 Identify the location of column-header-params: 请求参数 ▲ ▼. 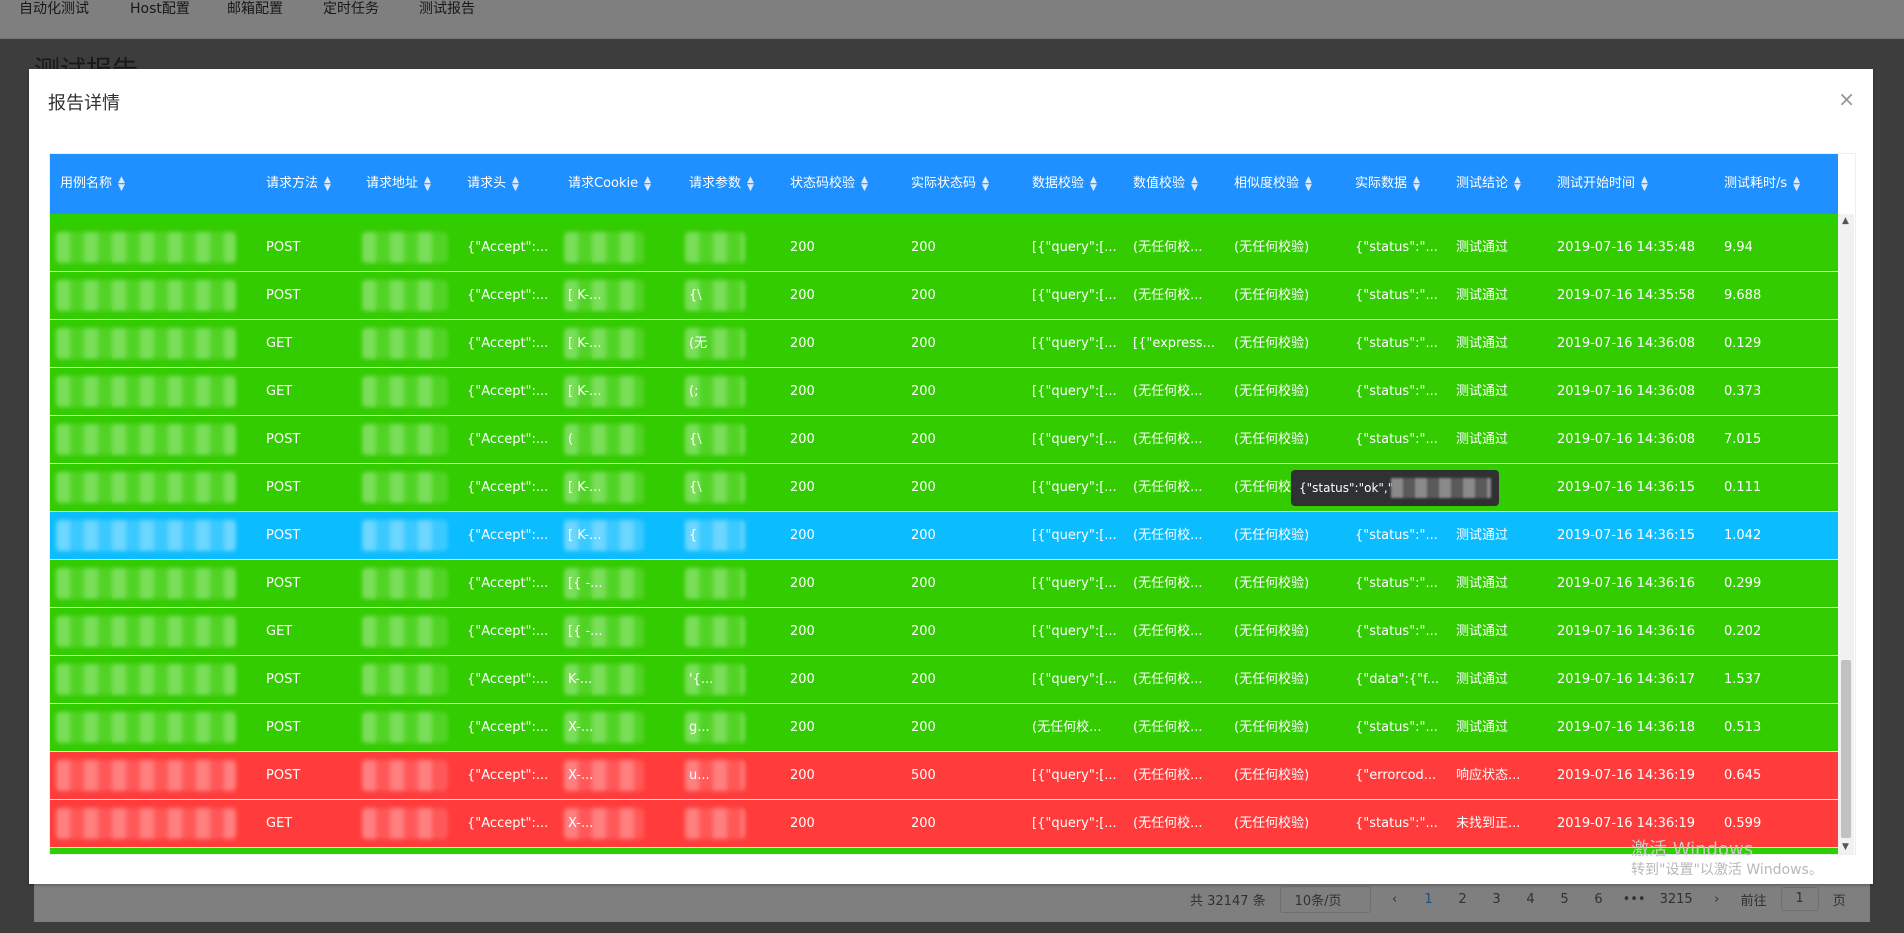
(721, 184).